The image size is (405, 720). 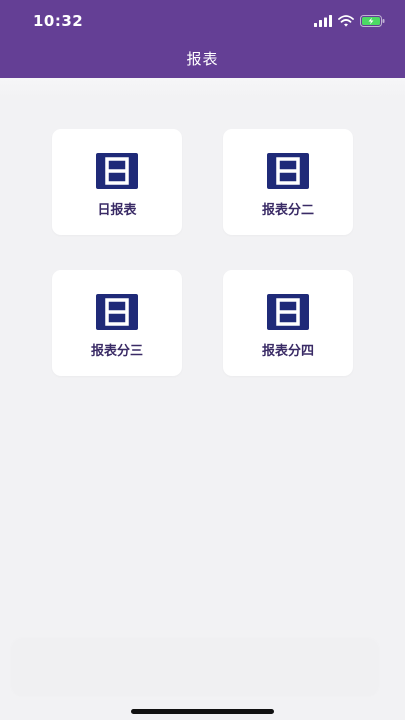 What do you see at coordinates (58, 21) in the screenshot?
I see `status-time: 10:32` at bounding box center [58, 21].